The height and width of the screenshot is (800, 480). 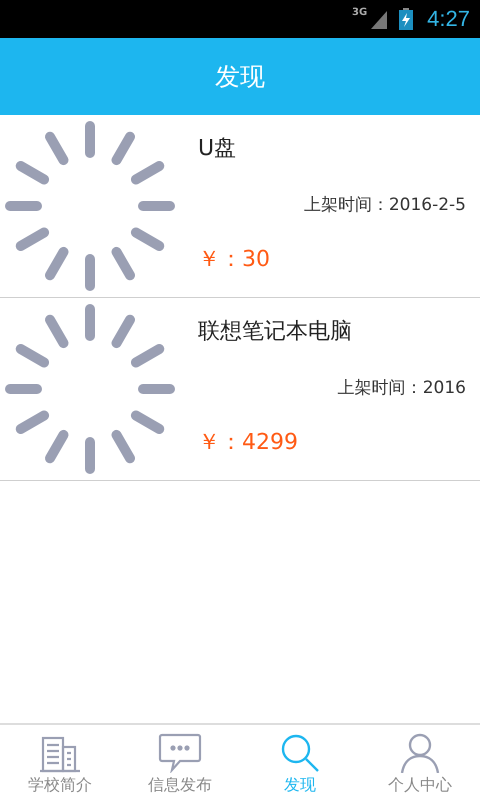 What do you see at coordinates (420, 753) in the screenshot?
I see `person-icon` at bounding box center [420, 753].